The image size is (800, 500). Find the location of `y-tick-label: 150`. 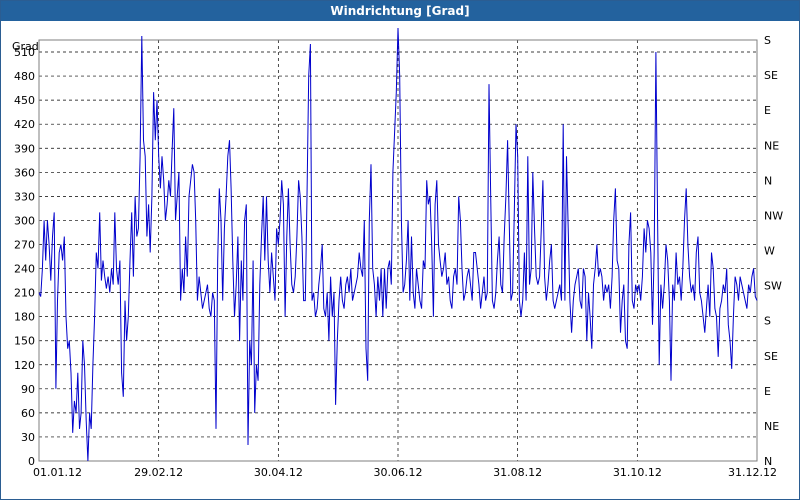

y-tick-label: 150 is located at coordinates (24, 341).